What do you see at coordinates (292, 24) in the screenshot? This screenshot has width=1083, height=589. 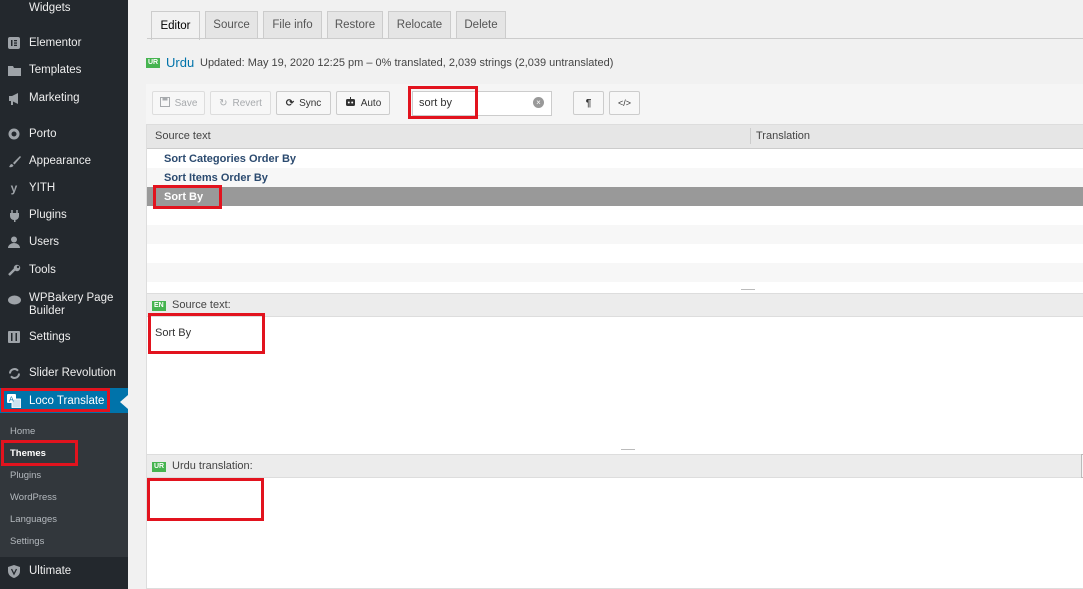 I see `tab-file-info: File info` at bounding box center [292, 24].